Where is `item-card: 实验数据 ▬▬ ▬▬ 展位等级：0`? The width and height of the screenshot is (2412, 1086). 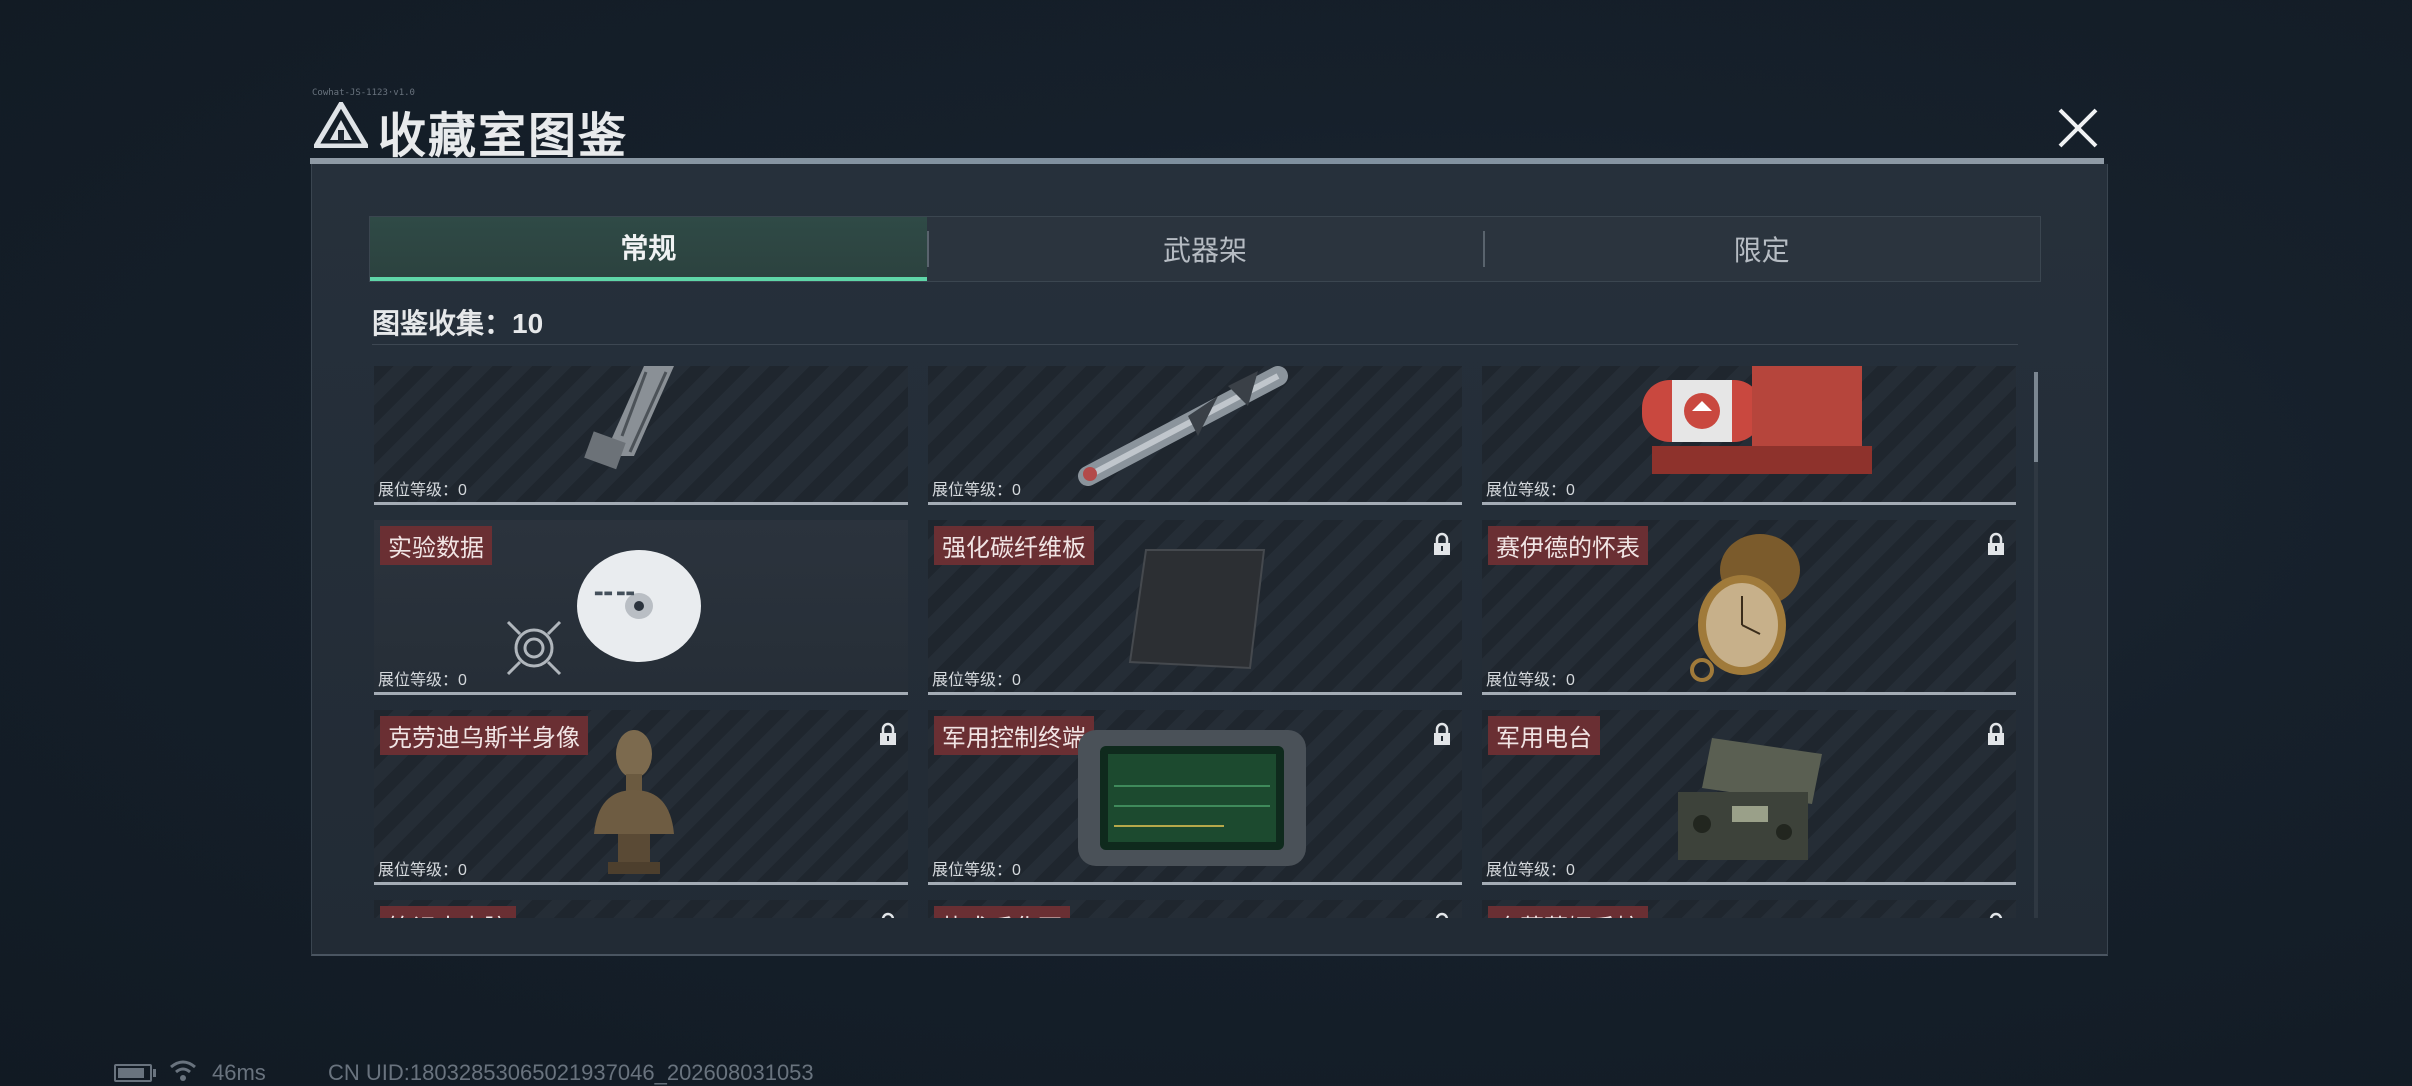
item-card: 实验数据 ▬▬ ▬▬ 展位等级：0 is located at coordinates (641, 607).